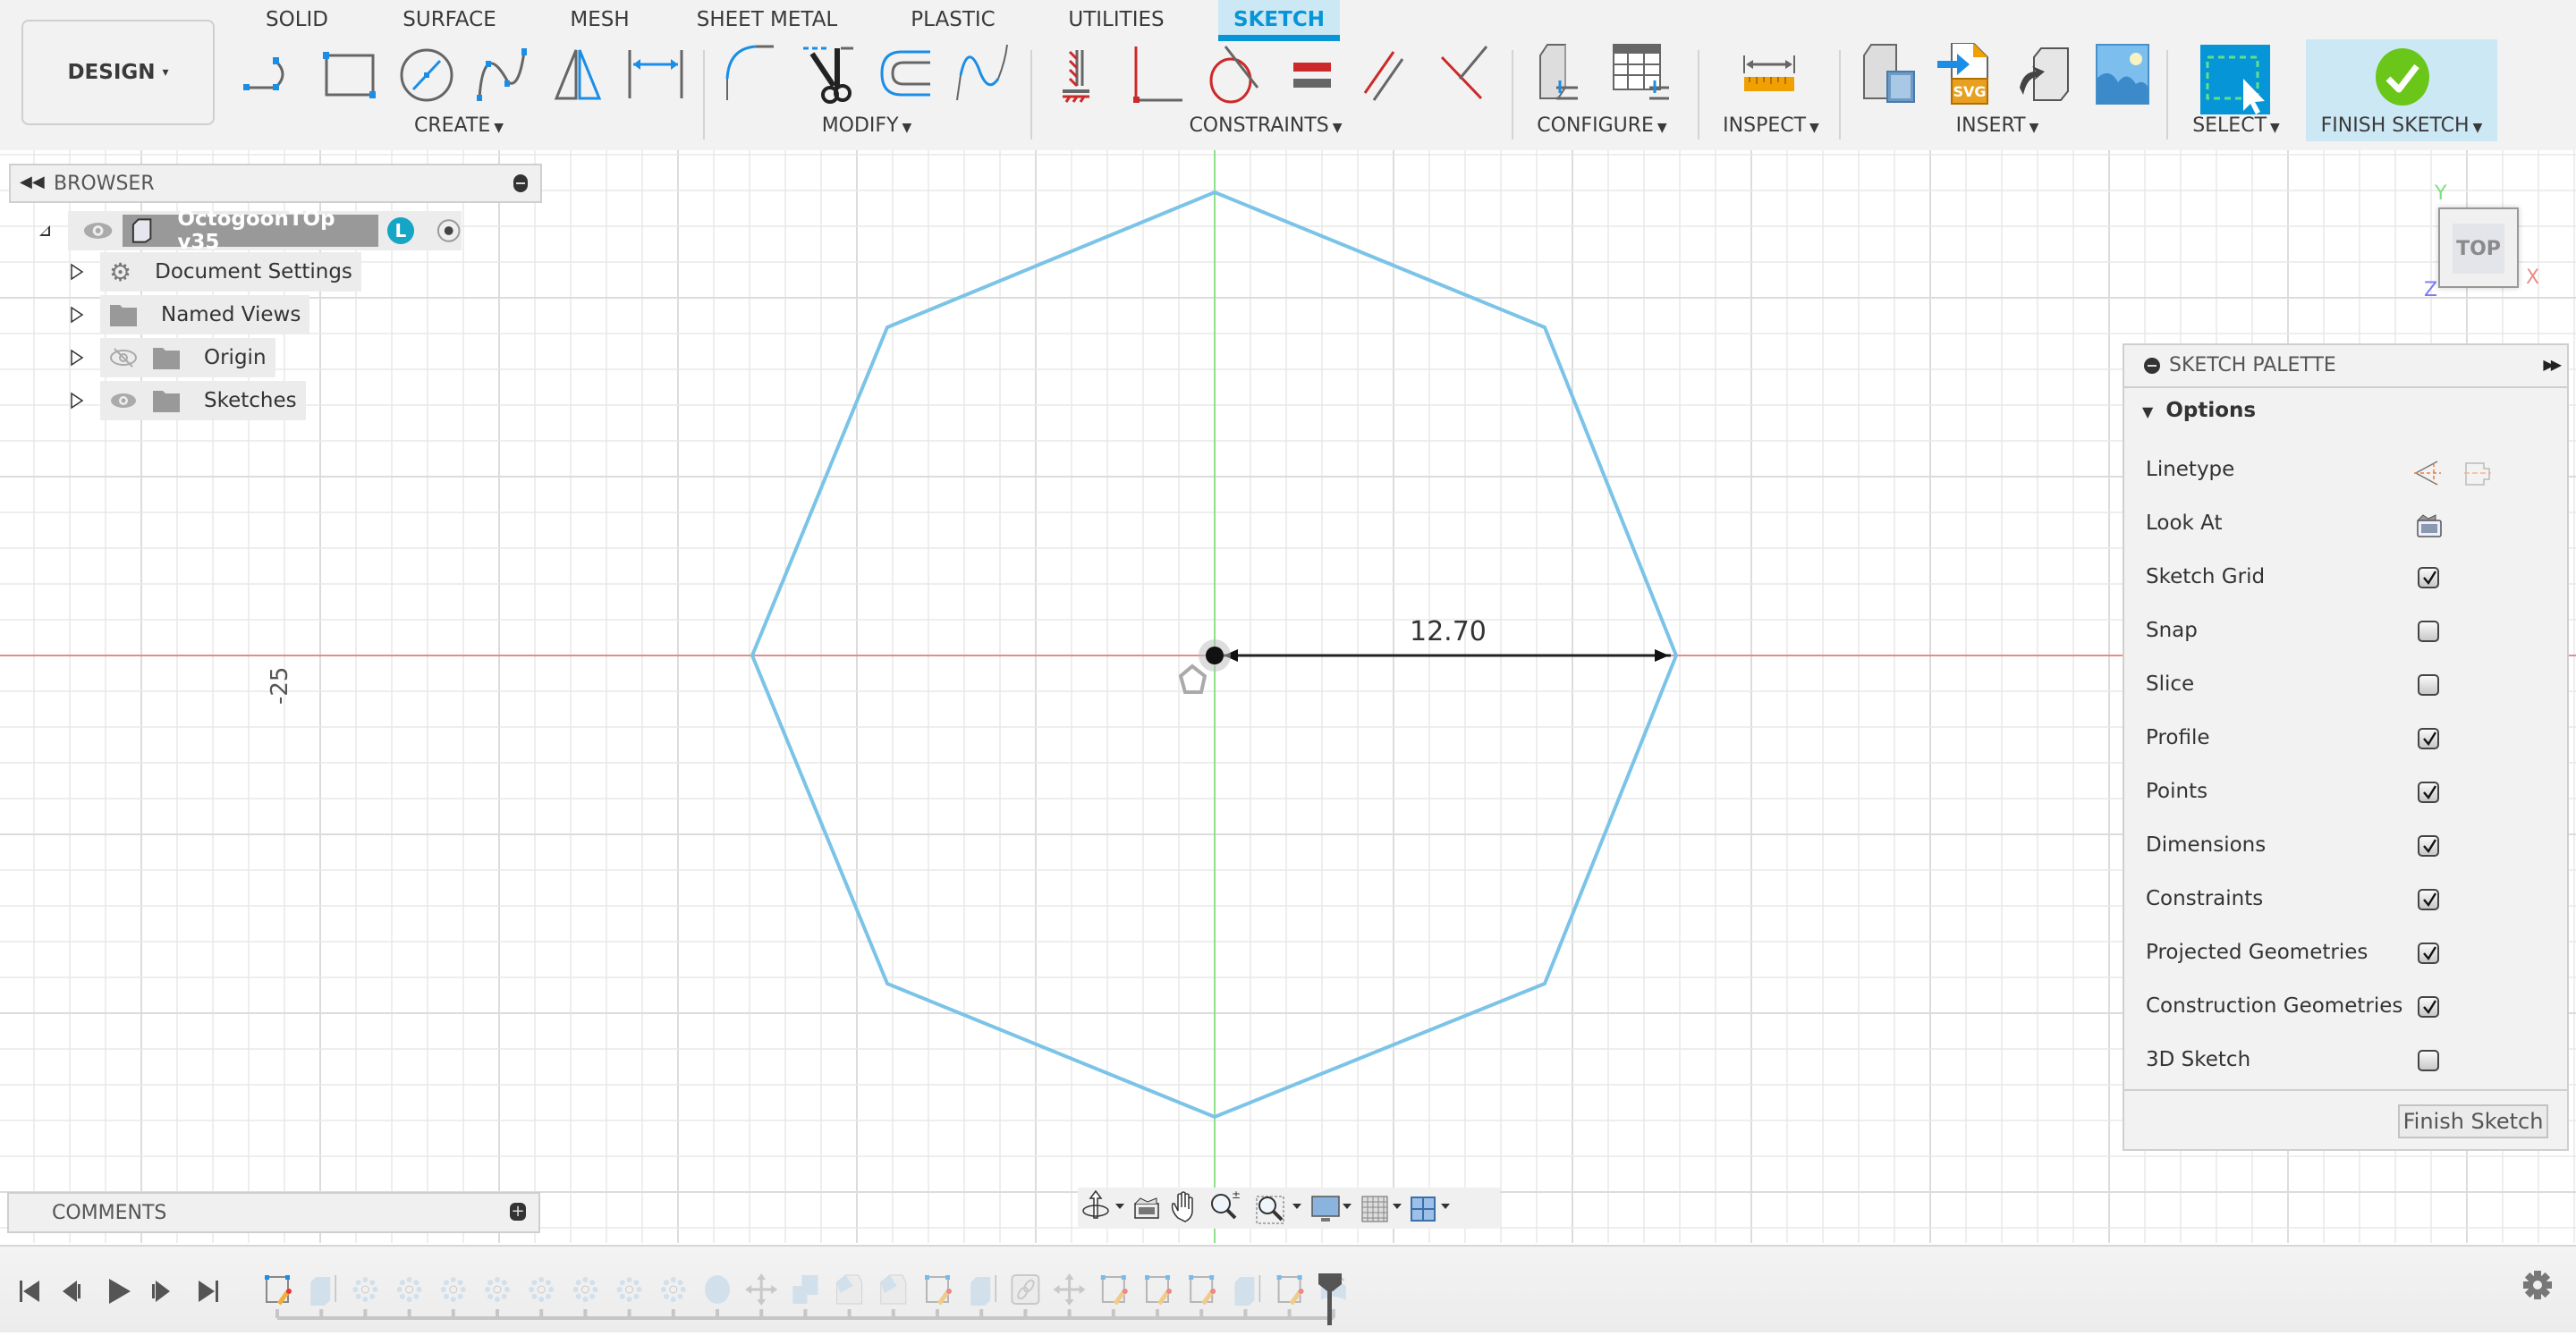 The height and width of the screenshot is (1336, 2576). Describe the element at coordinates (2428, 685) in the screenshot. I see `slice-checkbox` at that location.